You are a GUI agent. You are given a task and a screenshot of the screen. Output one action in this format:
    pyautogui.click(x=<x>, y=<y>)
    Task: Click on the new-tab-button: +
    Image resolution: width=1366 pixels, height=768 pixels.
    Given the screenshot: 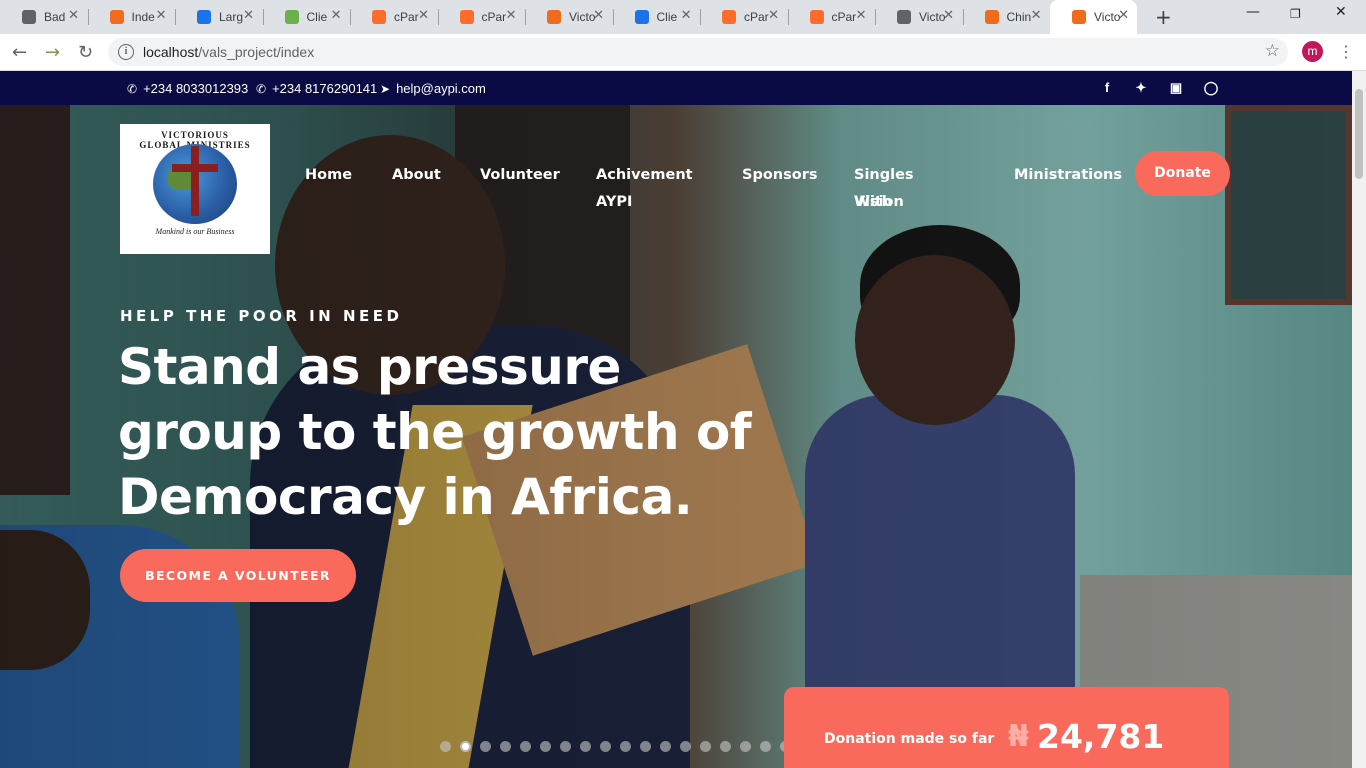 What is the action you would take?
    pyautogui.click(x=1163, y=17)
    